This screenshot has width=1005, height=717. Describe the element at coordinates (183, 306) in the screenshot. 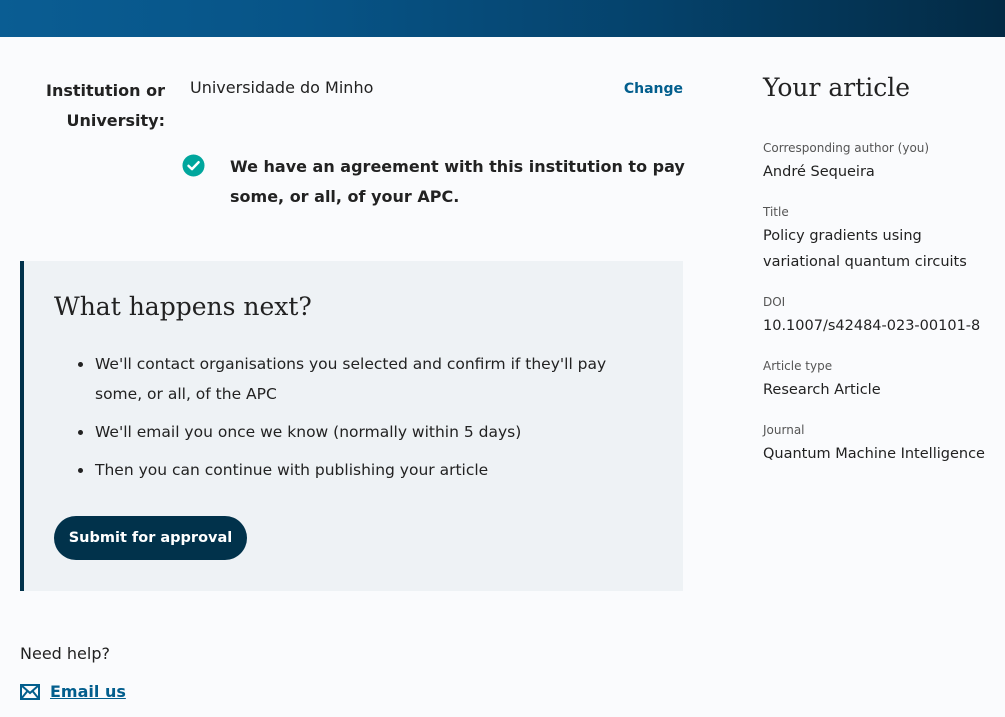

I see `next-steps-heading: What happens next?` at that location.